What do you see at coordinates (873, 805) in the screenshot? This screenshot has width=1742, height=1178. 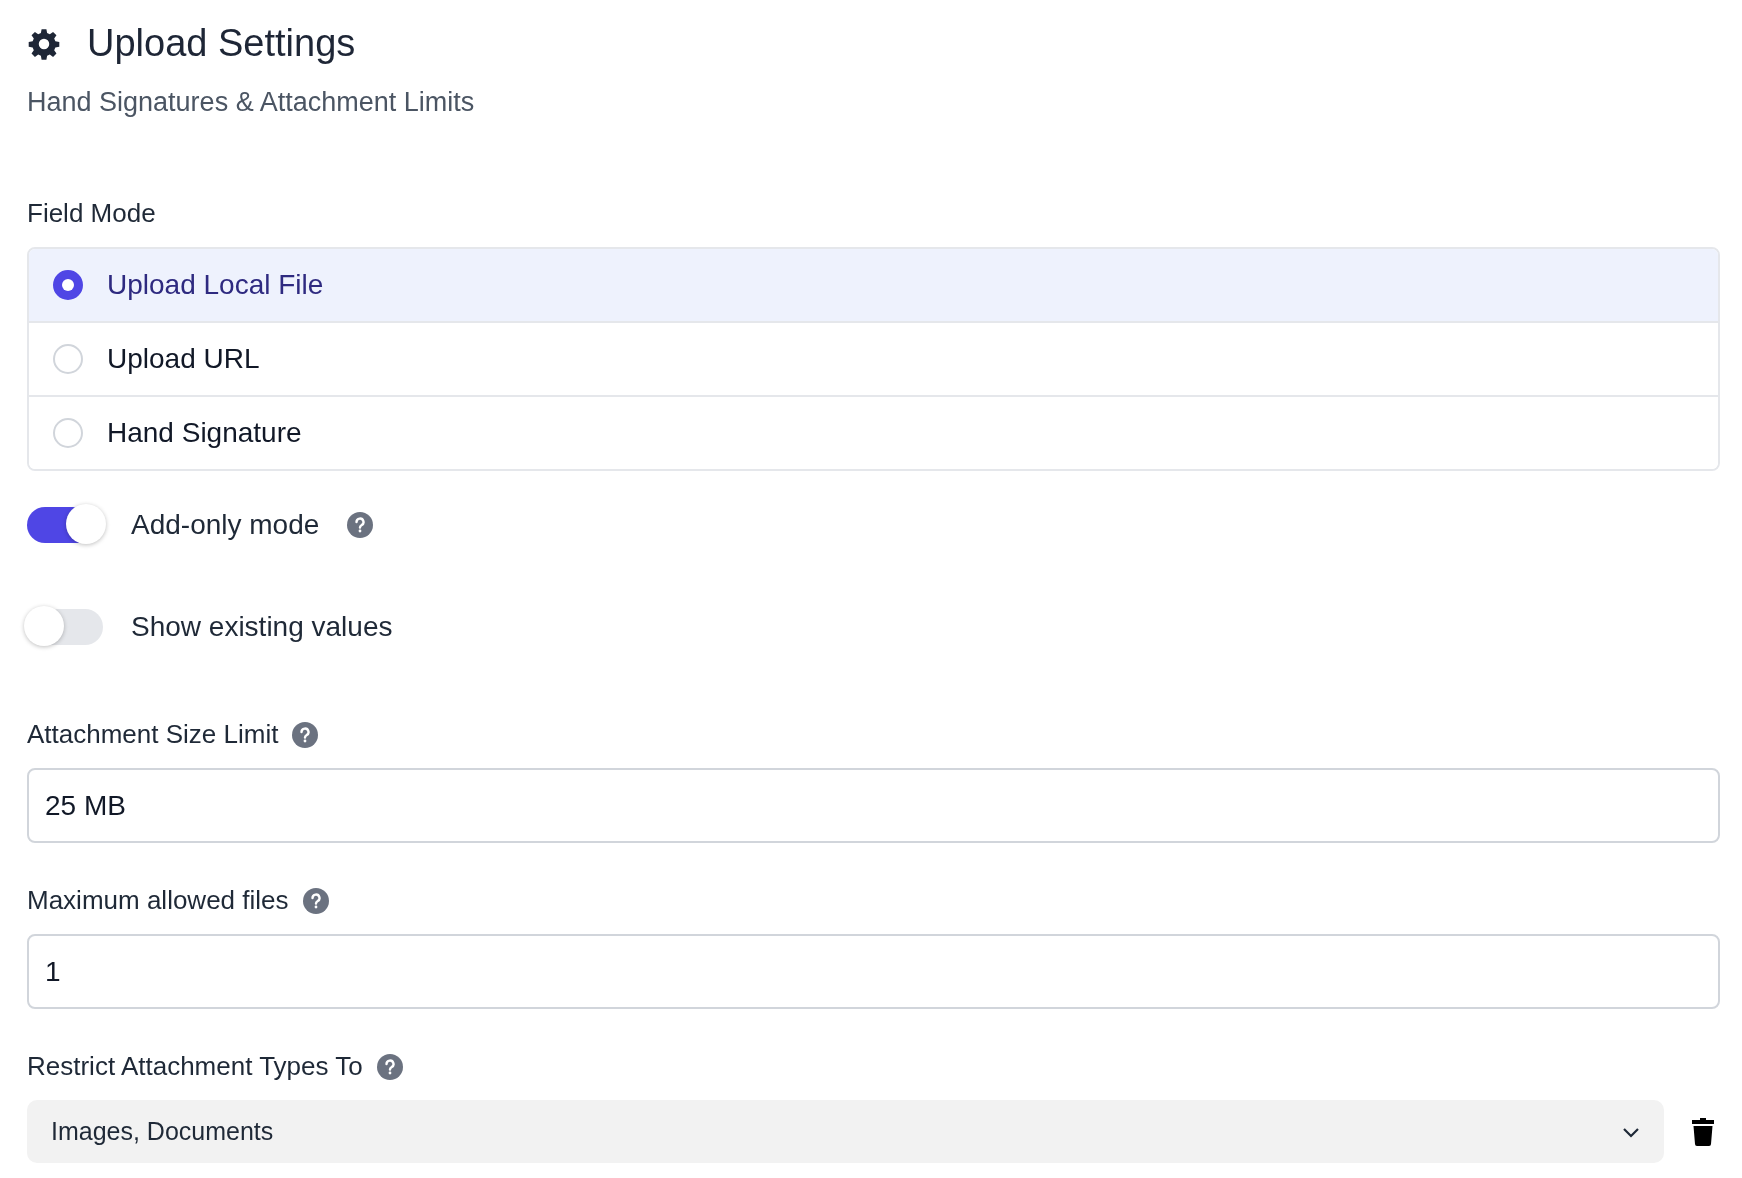 I see `input-field: 25 MB` at bounding box center [873, 805].